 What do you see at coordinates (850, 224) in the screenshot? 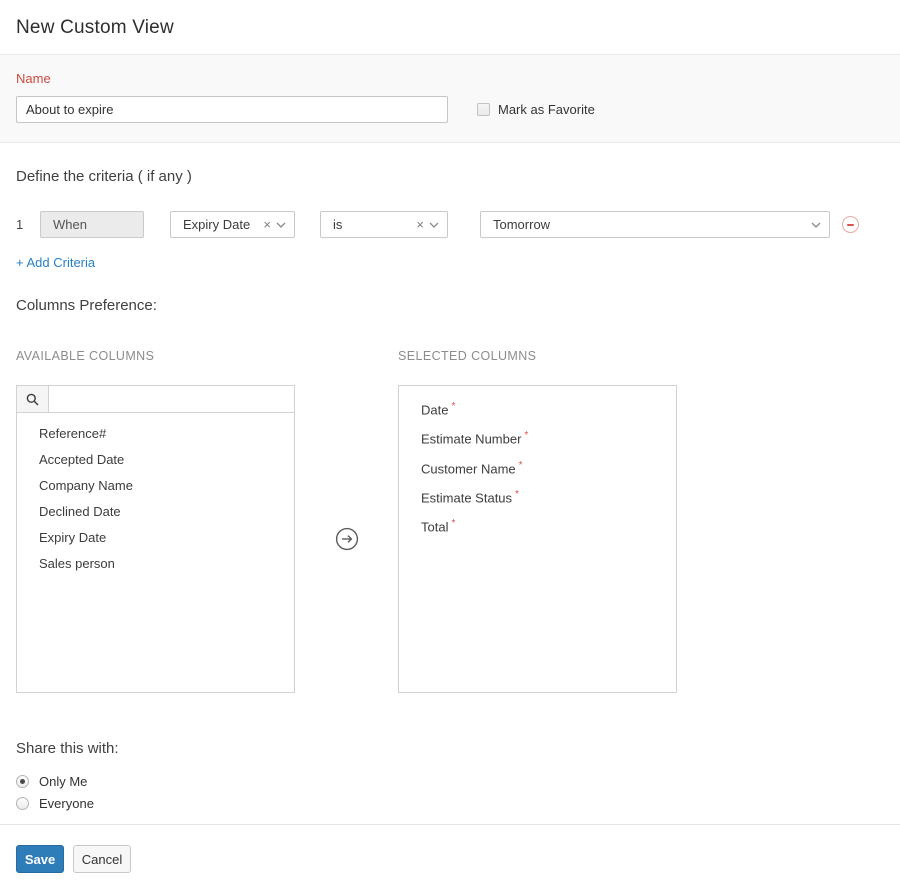
I see `remove-criteria-button` at bounding box center [850, 224].